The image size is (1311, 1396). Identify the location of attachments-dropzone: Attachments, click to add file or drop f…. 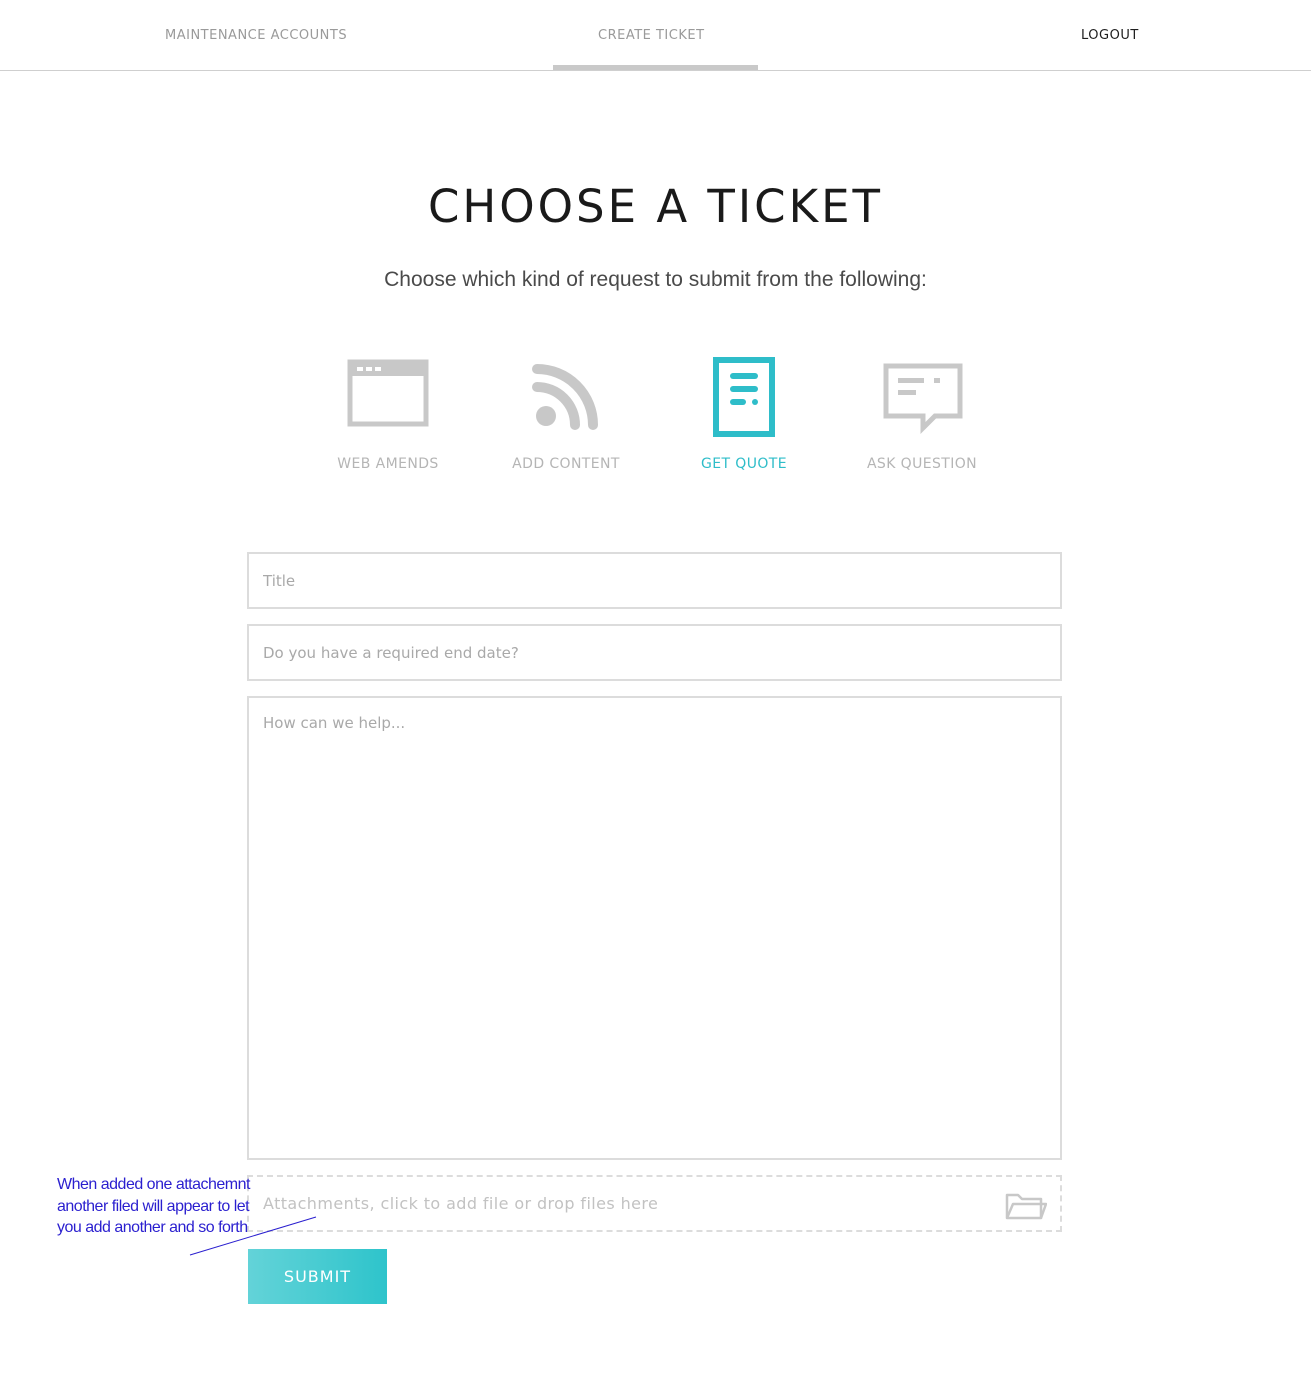
(654, 1203).